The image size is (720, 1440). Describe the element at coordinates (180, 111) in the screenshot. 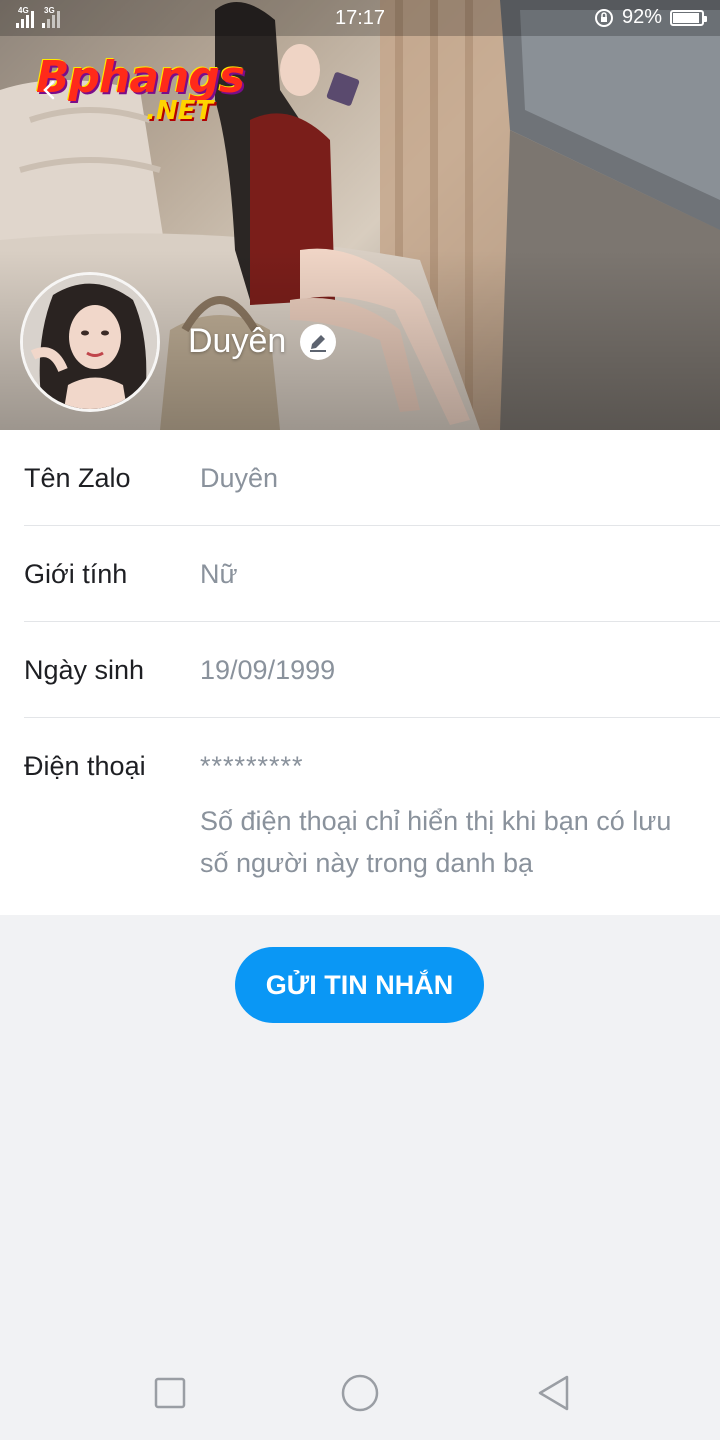

I see `watermark-suffix: .NET` at that location.